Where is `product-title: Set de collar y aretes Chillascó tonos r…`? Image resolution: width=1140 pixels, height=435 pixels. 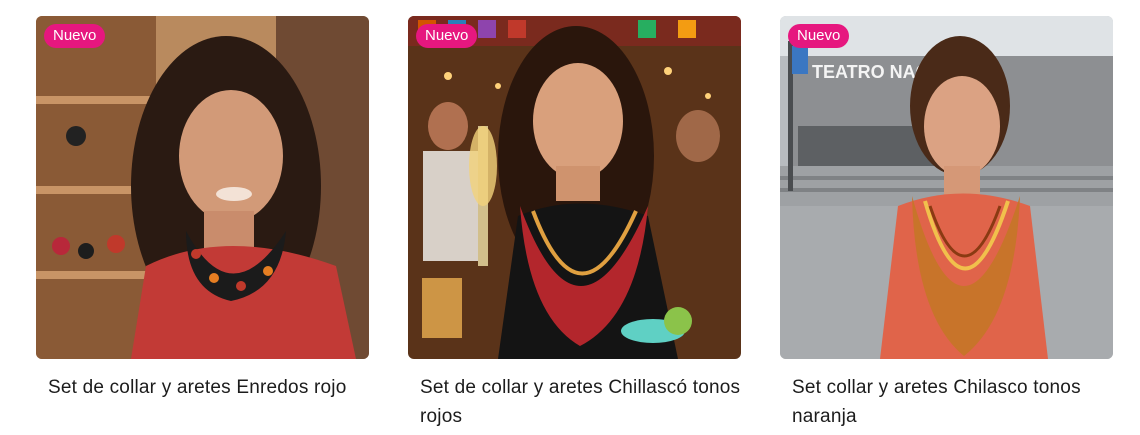
product-title: Set de collar y aretes Chillascó tonos r… is located at coordinates (580, 402).